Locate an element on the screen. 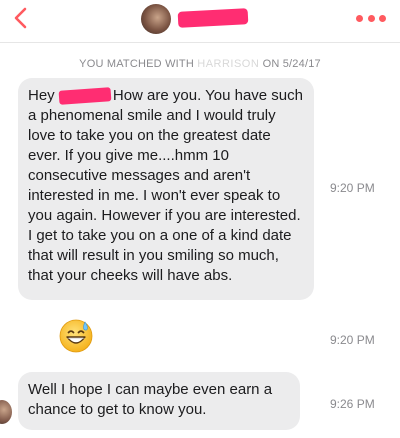 This screenshot has width=400, height=438. chat-header is located at coordinates (200, 21).